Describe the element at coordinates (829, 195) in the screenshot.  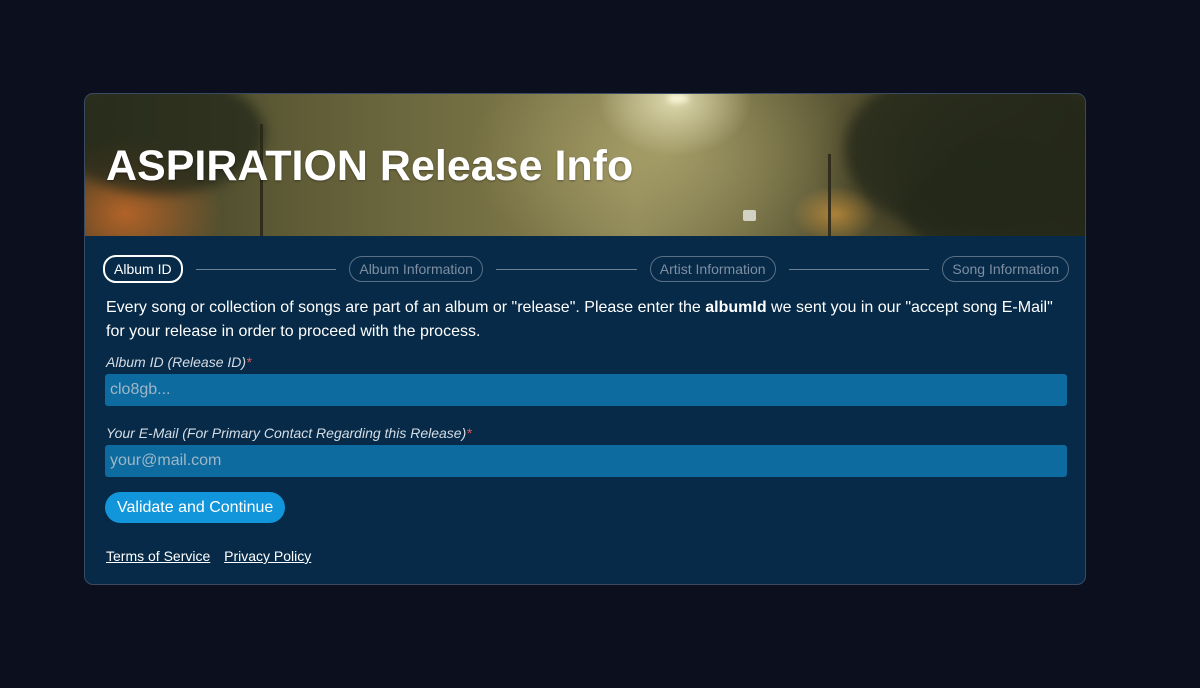
I see `street-pole` at that location.